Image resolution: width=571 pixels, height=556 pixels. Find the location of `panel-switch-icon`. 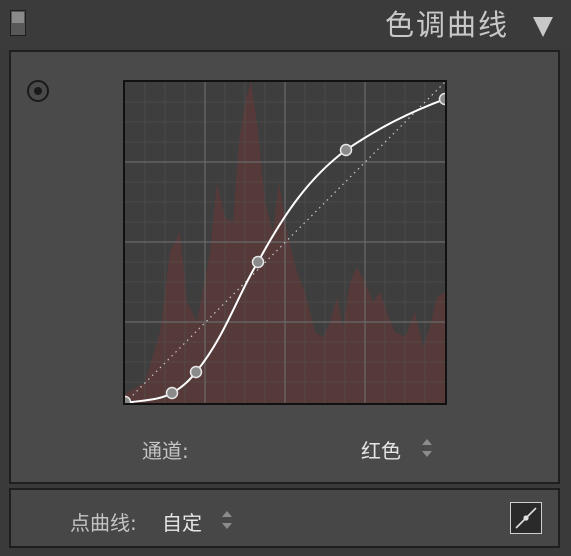

panel-switch-icon is located at coordinates (18, 23).